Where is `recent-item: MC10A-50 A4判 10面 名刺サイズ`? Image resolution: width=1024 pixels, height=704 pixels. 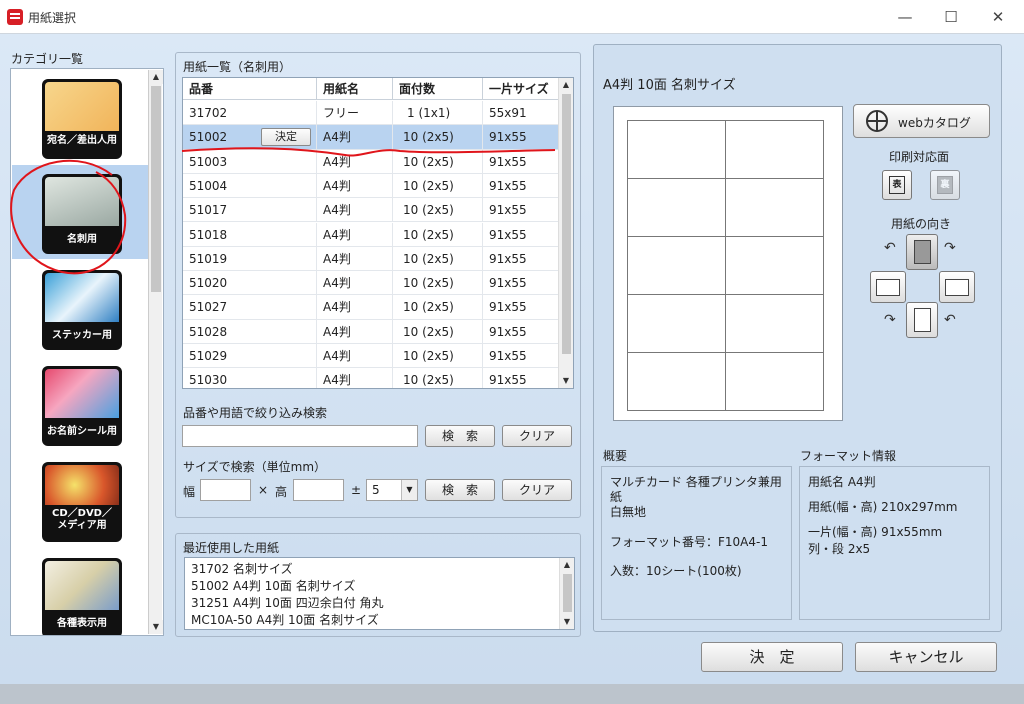 recent-item: MC10A-50 A4判 10面 名刺サイズ is located at coordinates (285, 619).